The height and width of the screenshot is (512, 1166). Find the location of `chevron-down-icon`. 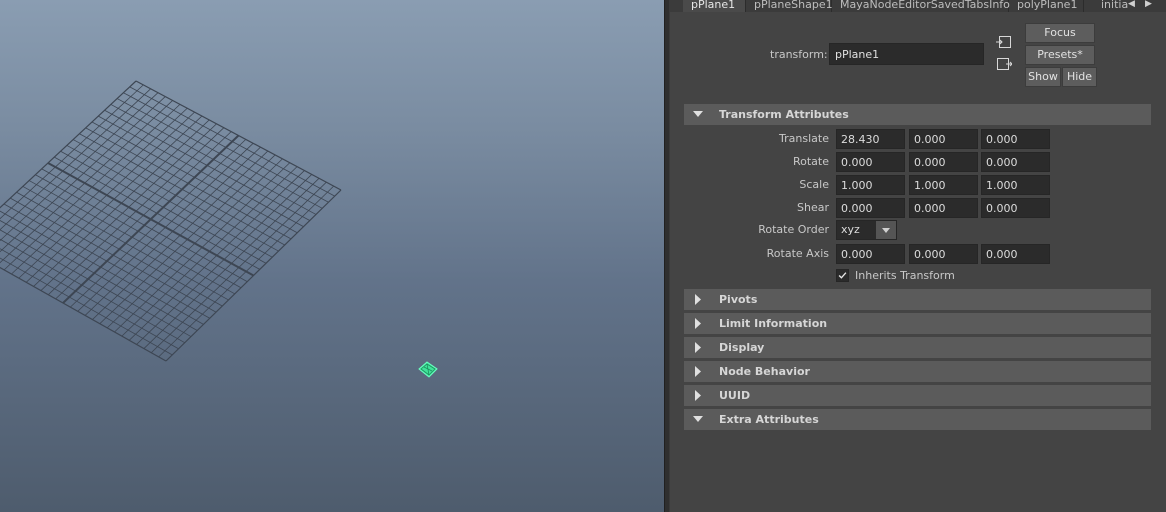

chevron-down-icon is located at coordinates (886, 230).